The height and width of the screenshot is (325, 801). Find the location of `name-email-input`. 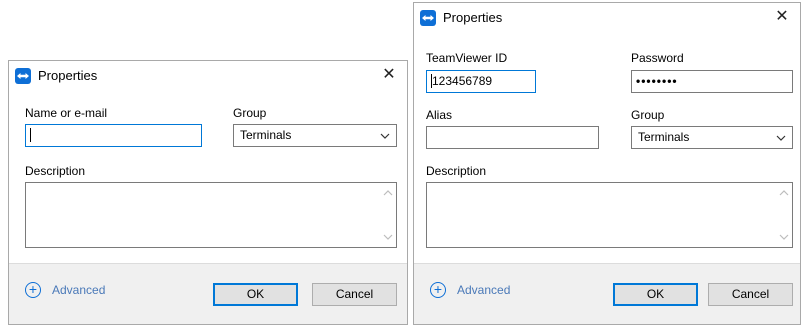

name-email-input is located at coordinates (113, 135).